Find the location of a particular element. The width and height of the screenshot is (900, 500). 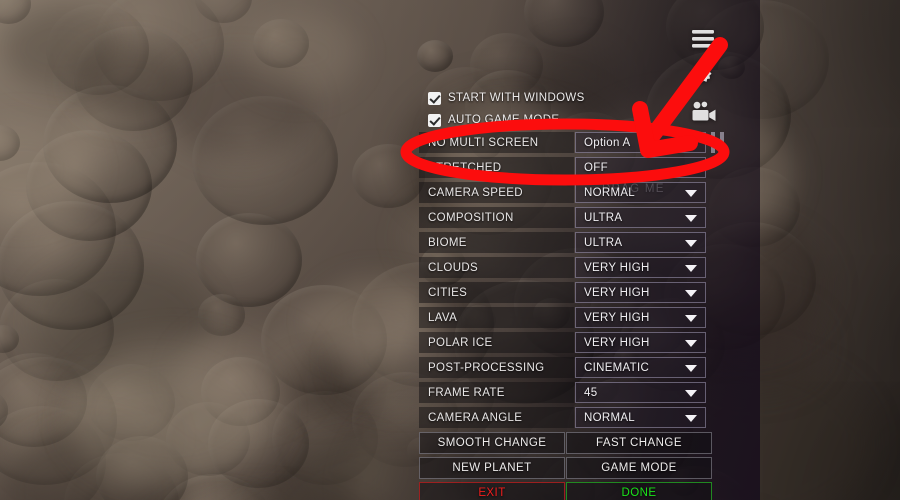

checkbox-row-start-with-windows: START WITH WINDOWS is located at coordinates (564, 98).